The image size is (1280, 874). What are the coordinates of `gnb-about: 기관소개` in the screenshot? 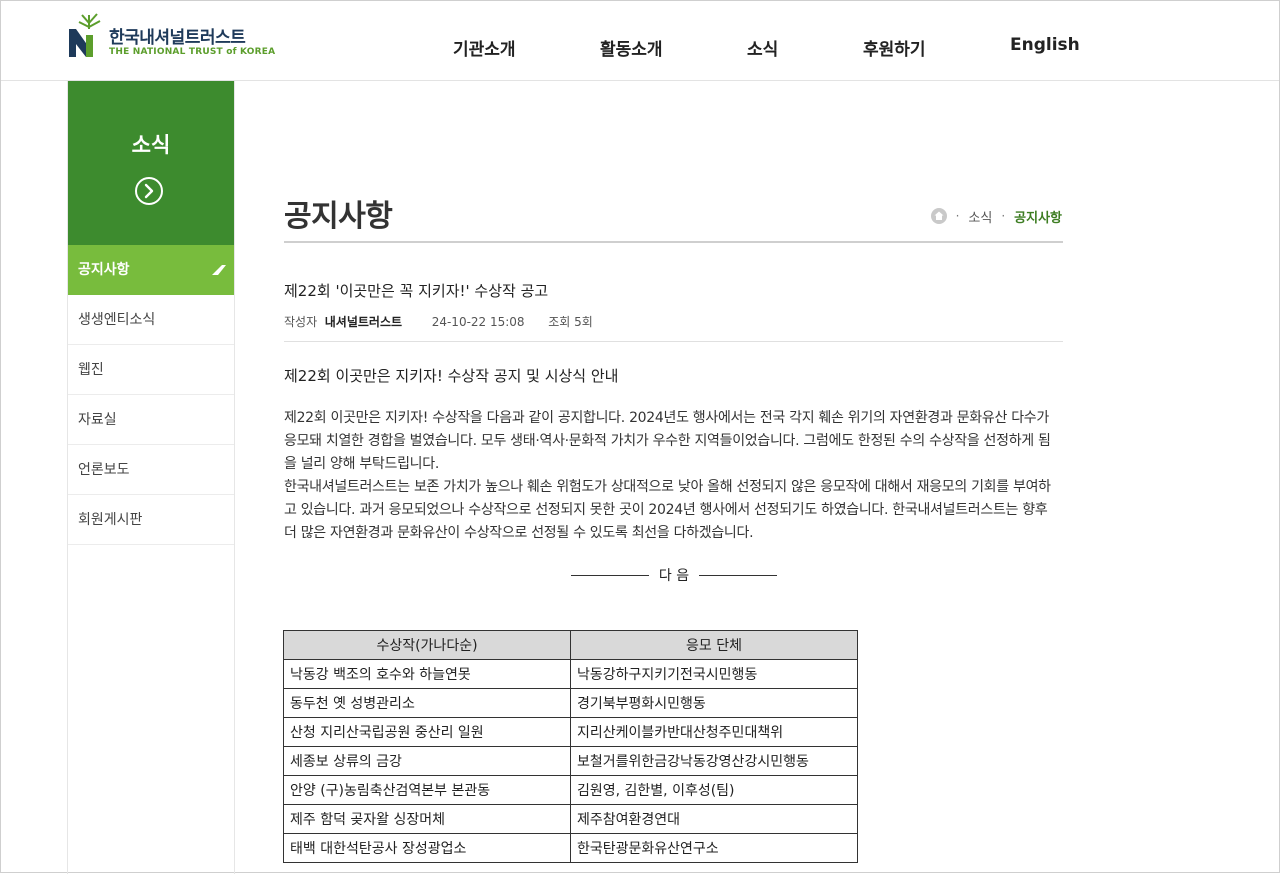 It's located at (484, 47).